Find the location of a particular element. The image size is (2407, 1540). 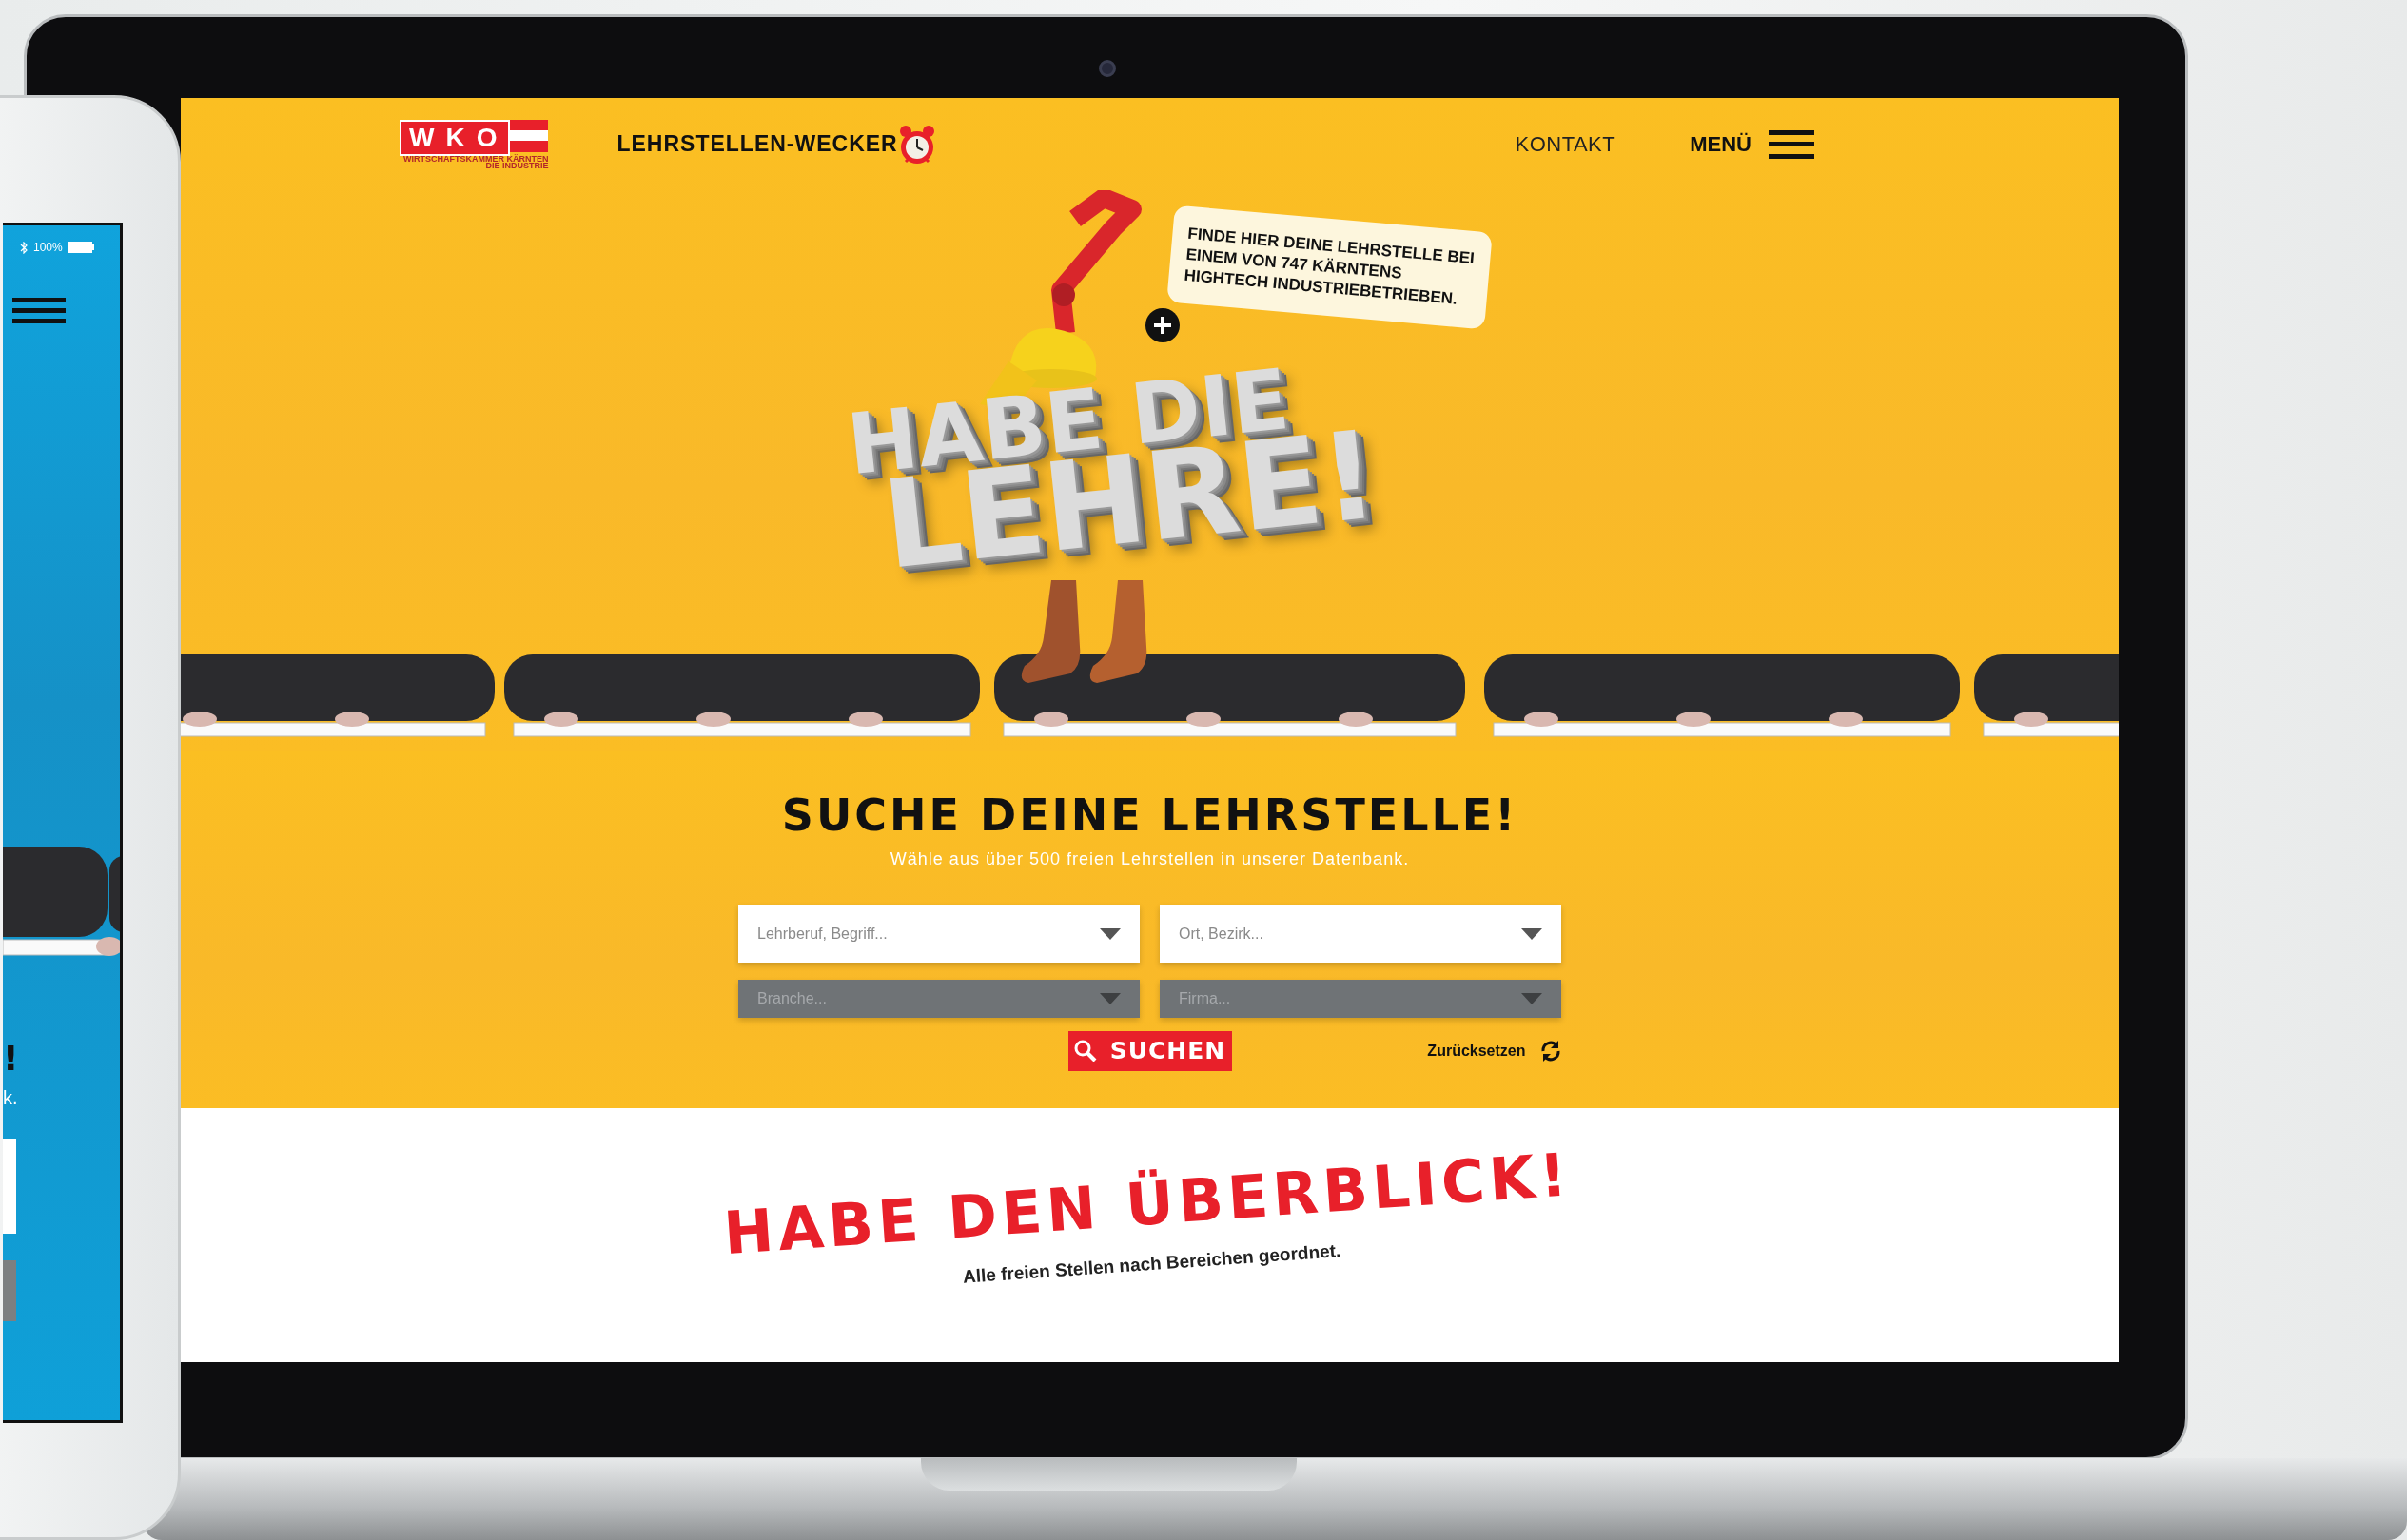

search-icon is located at coordinates (1085, 1051).